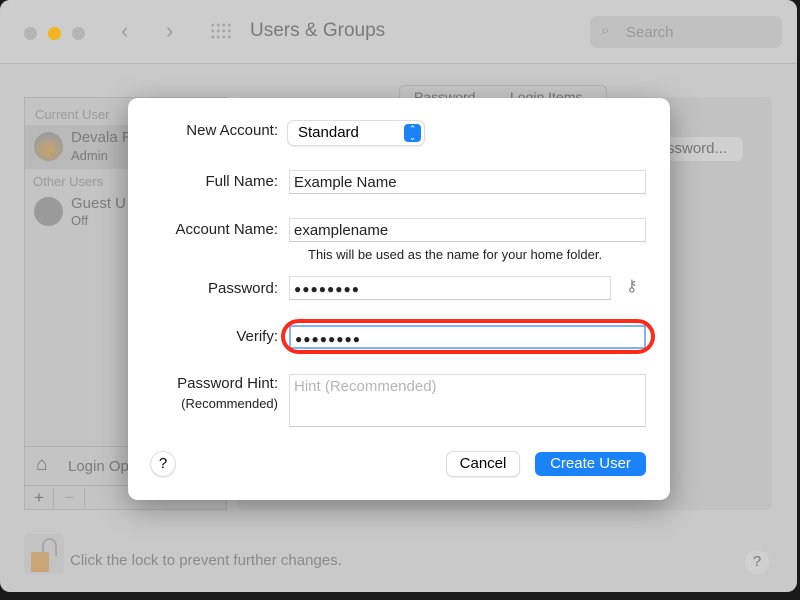 This screenshot has height=600, width=800. Describe the element at coordinates (169, 31) in the screenshot. I see `forward-icon: ›` at that location.